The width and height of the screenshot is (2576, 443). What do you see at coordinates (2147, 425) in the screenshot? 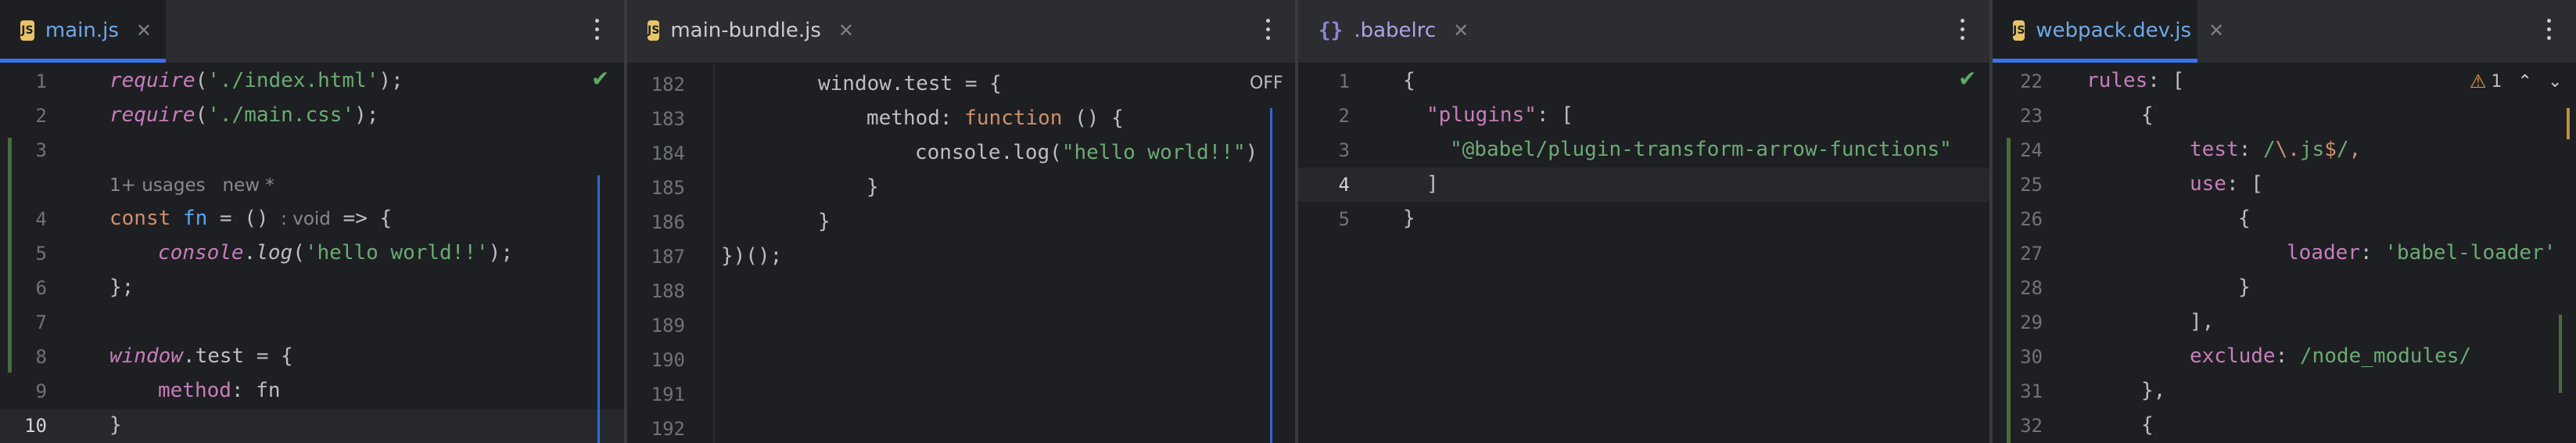
I see `code-line-32: {` at bounding box center [2147, 425].